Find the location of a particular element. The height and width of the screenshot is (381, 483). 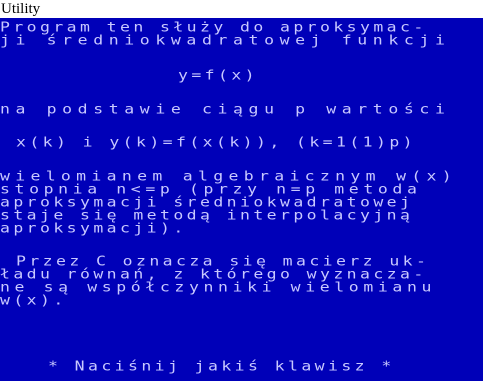

text-line-9: aproksymacji). is located at coordinates (93, 228).